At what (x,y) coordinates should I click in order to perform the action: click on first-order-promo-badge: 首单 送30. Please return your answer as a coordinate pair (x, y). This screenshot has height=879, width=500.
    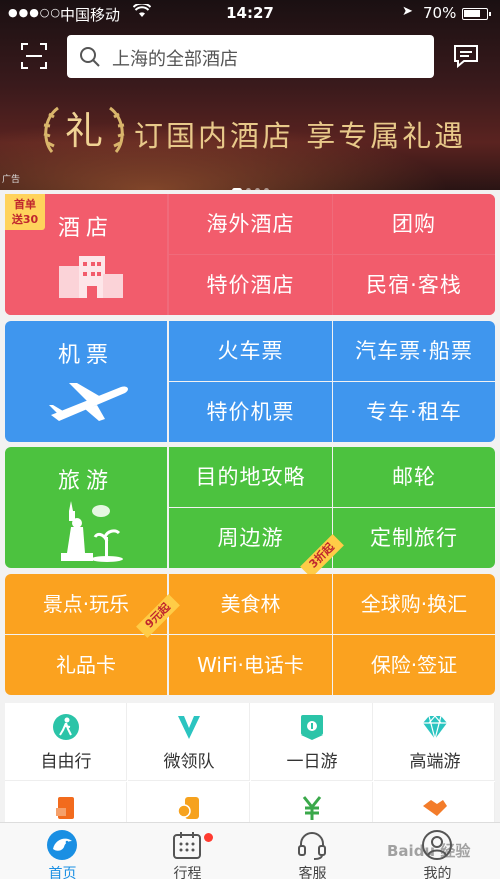
    Looking at the image, I should click on (25, 212).